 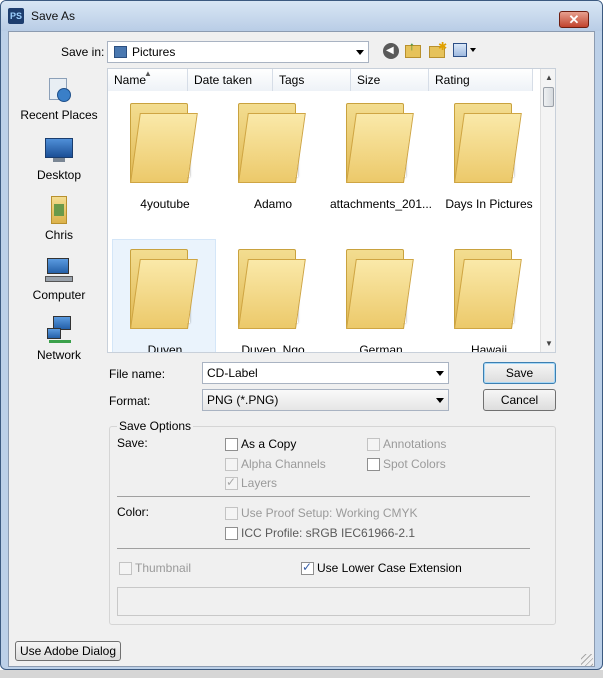 What do you see at coordinates (301, 16) in the screenshot?
I see `title-bar: PS Save As ✕` at bounding box center [301, 16].